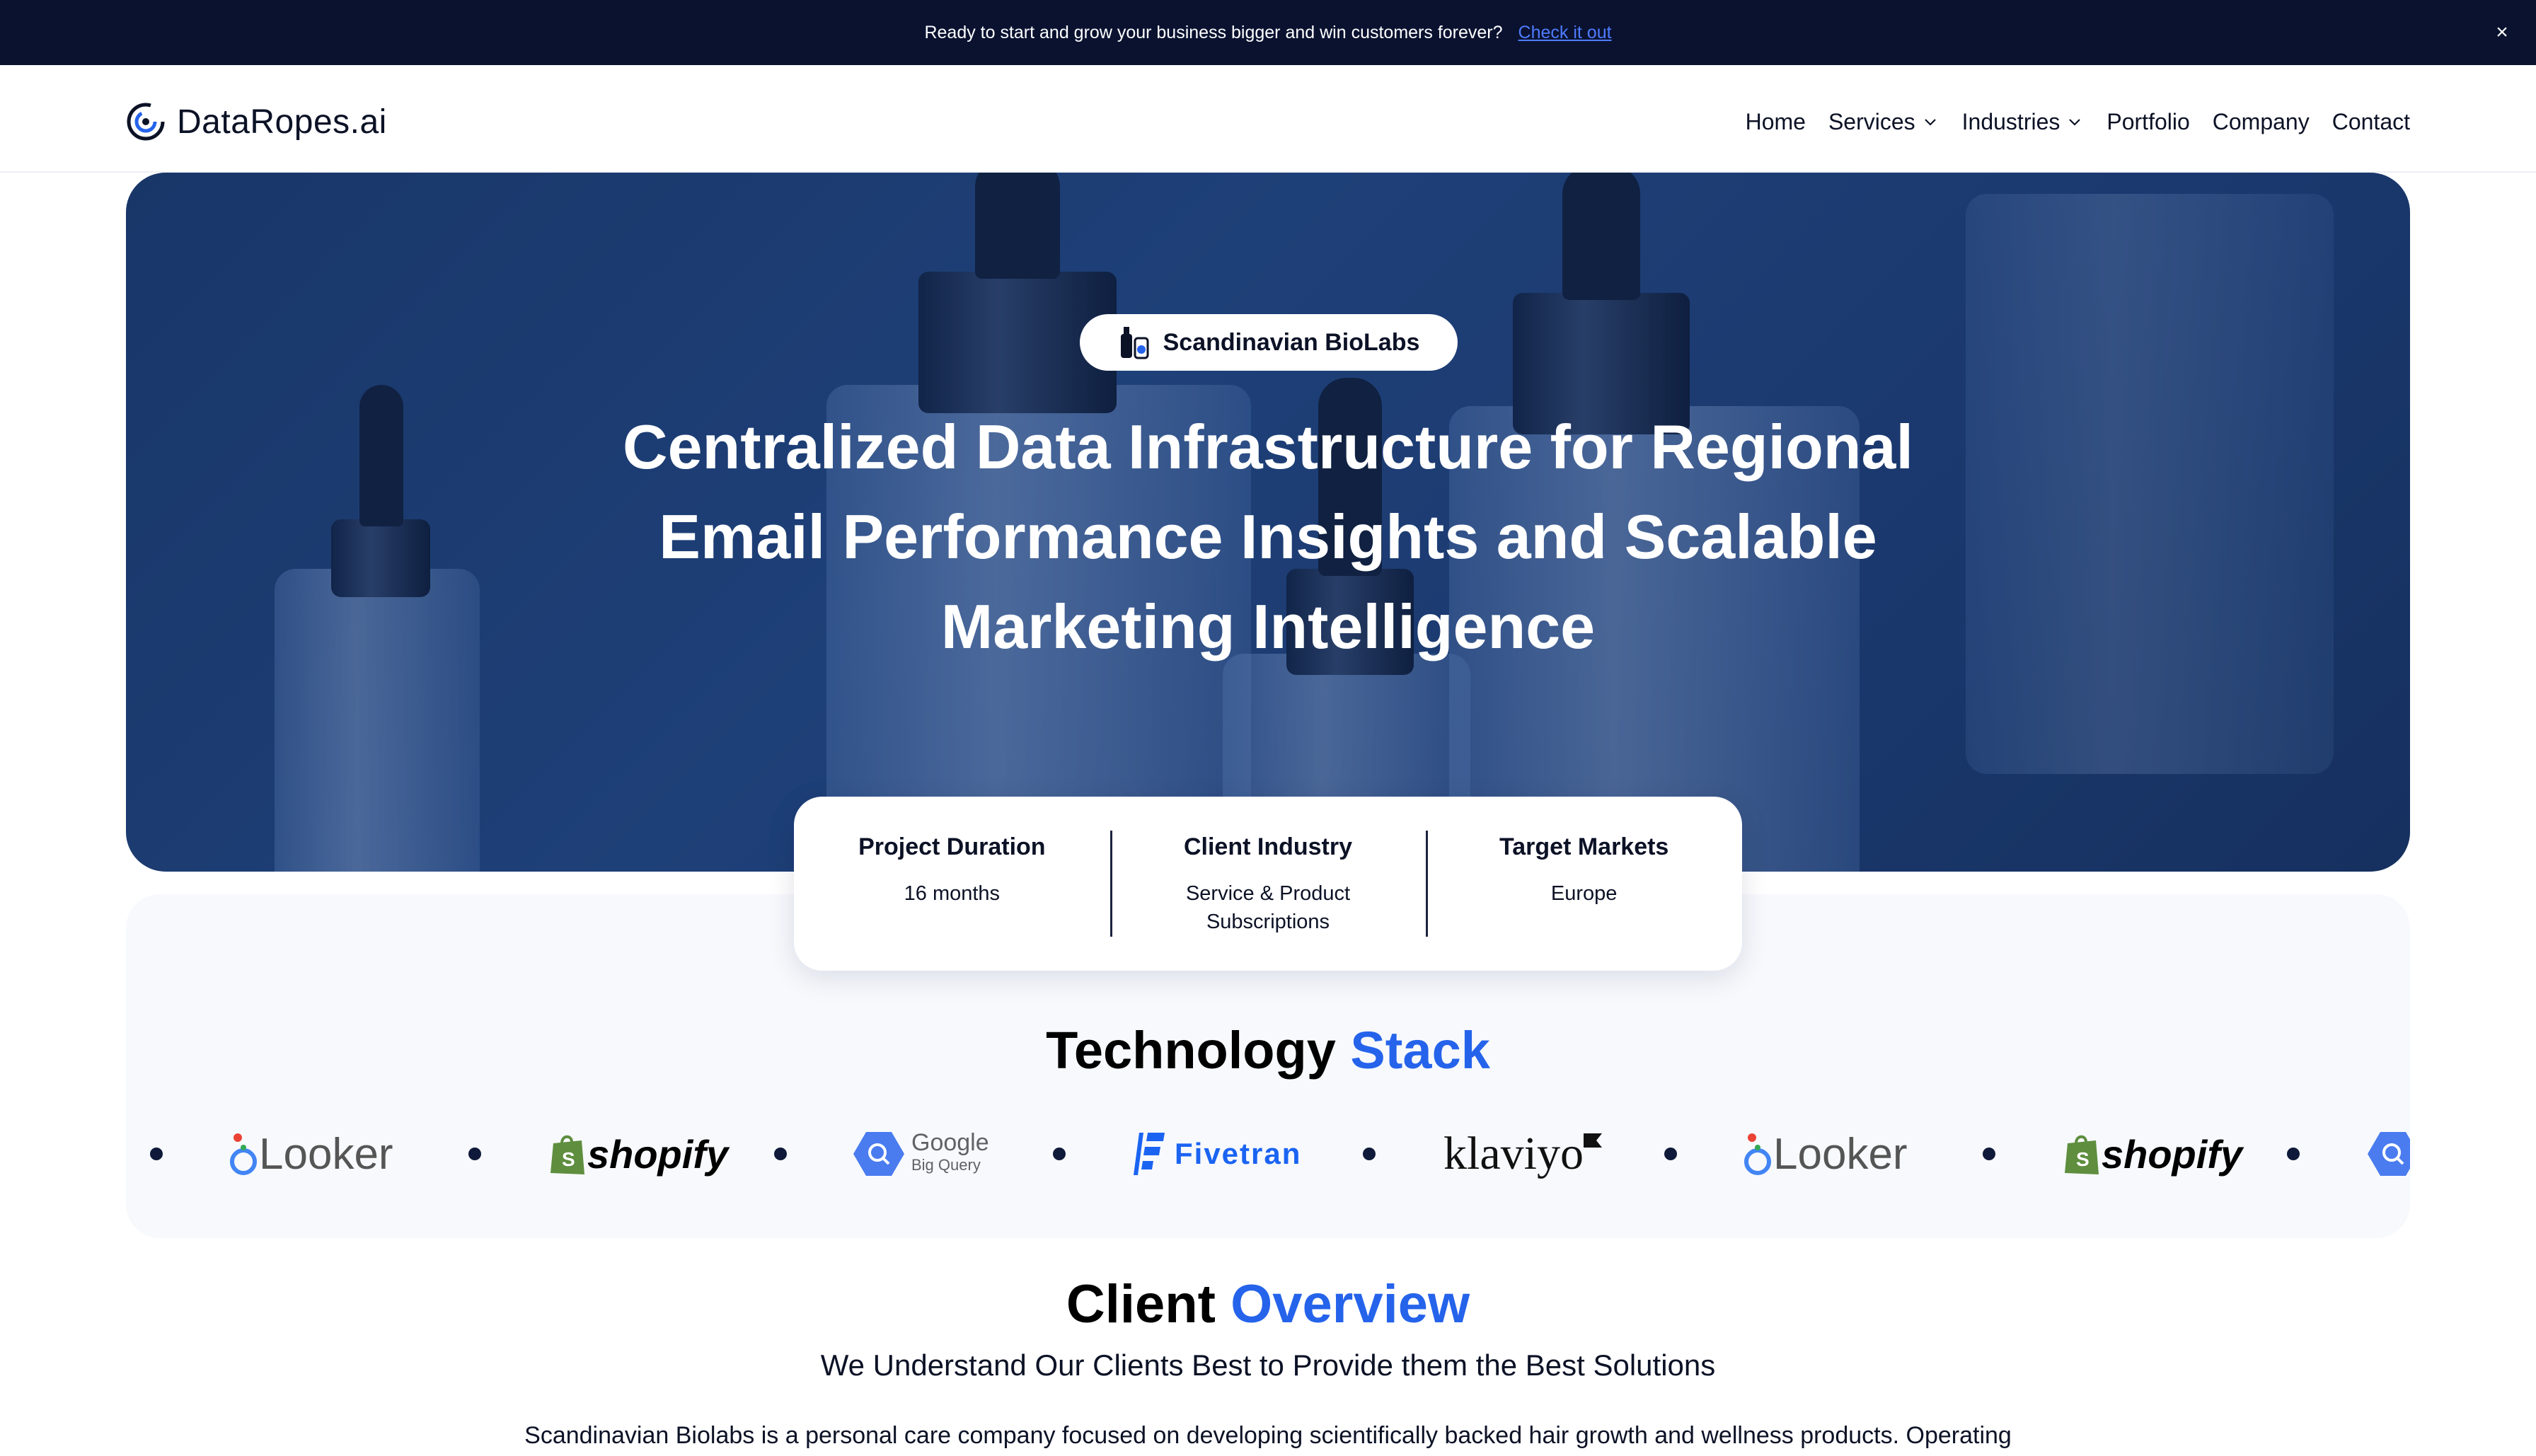 The height and width of the screenshot is (1456, 2536). I want to click on nav-contact: Contact, so click(2371, 122).